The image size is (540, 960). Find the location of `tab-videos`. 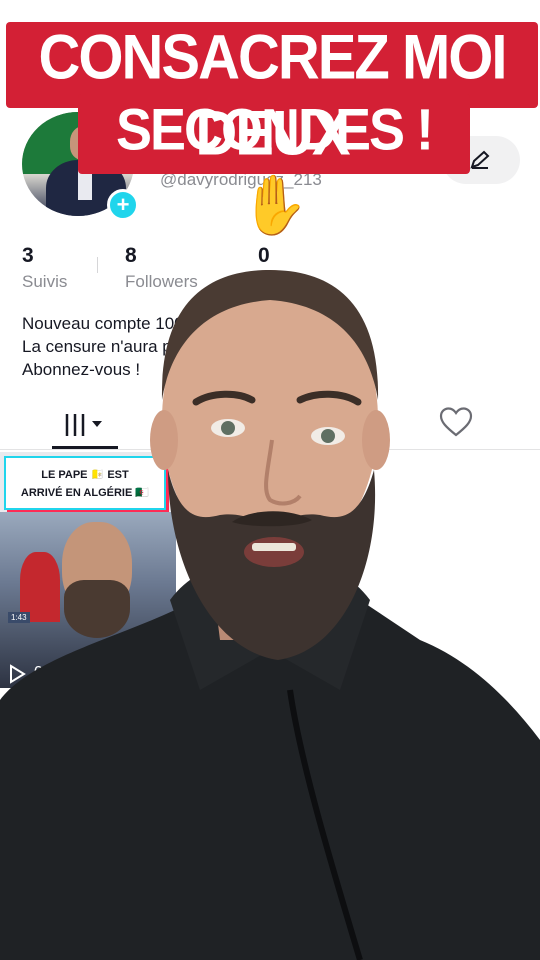

tab-videos is located at coordinates (85, 427).